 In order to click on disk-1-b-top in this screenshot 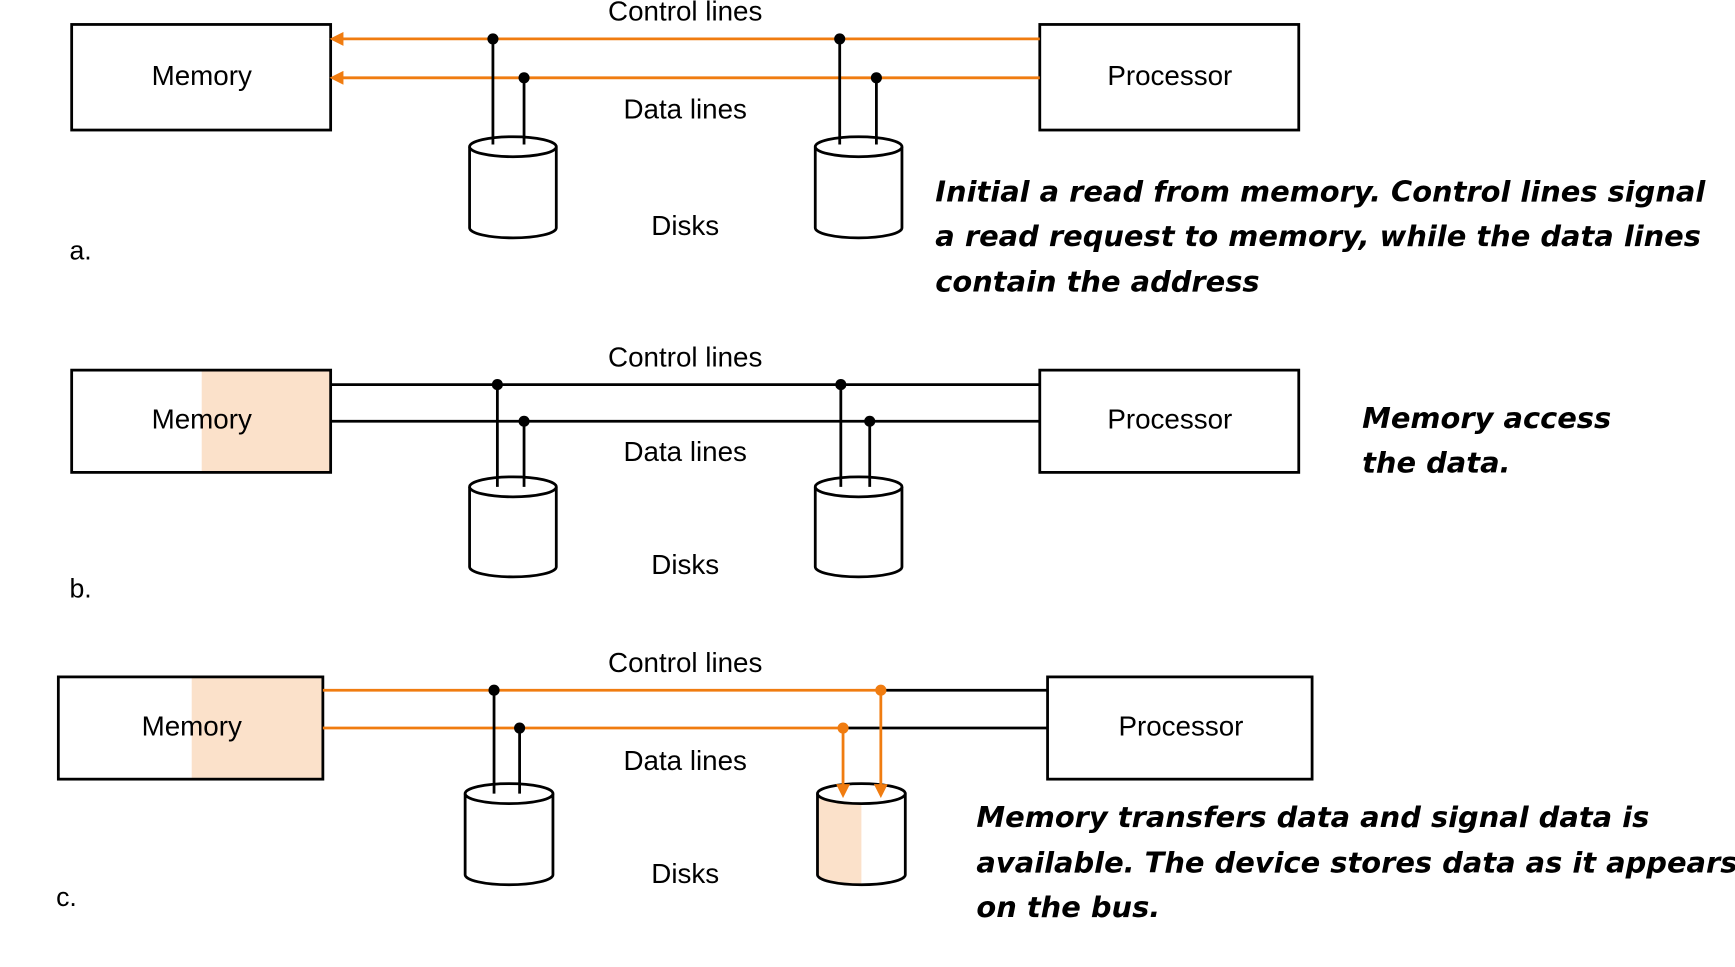, I will do `click(513, 487)`.